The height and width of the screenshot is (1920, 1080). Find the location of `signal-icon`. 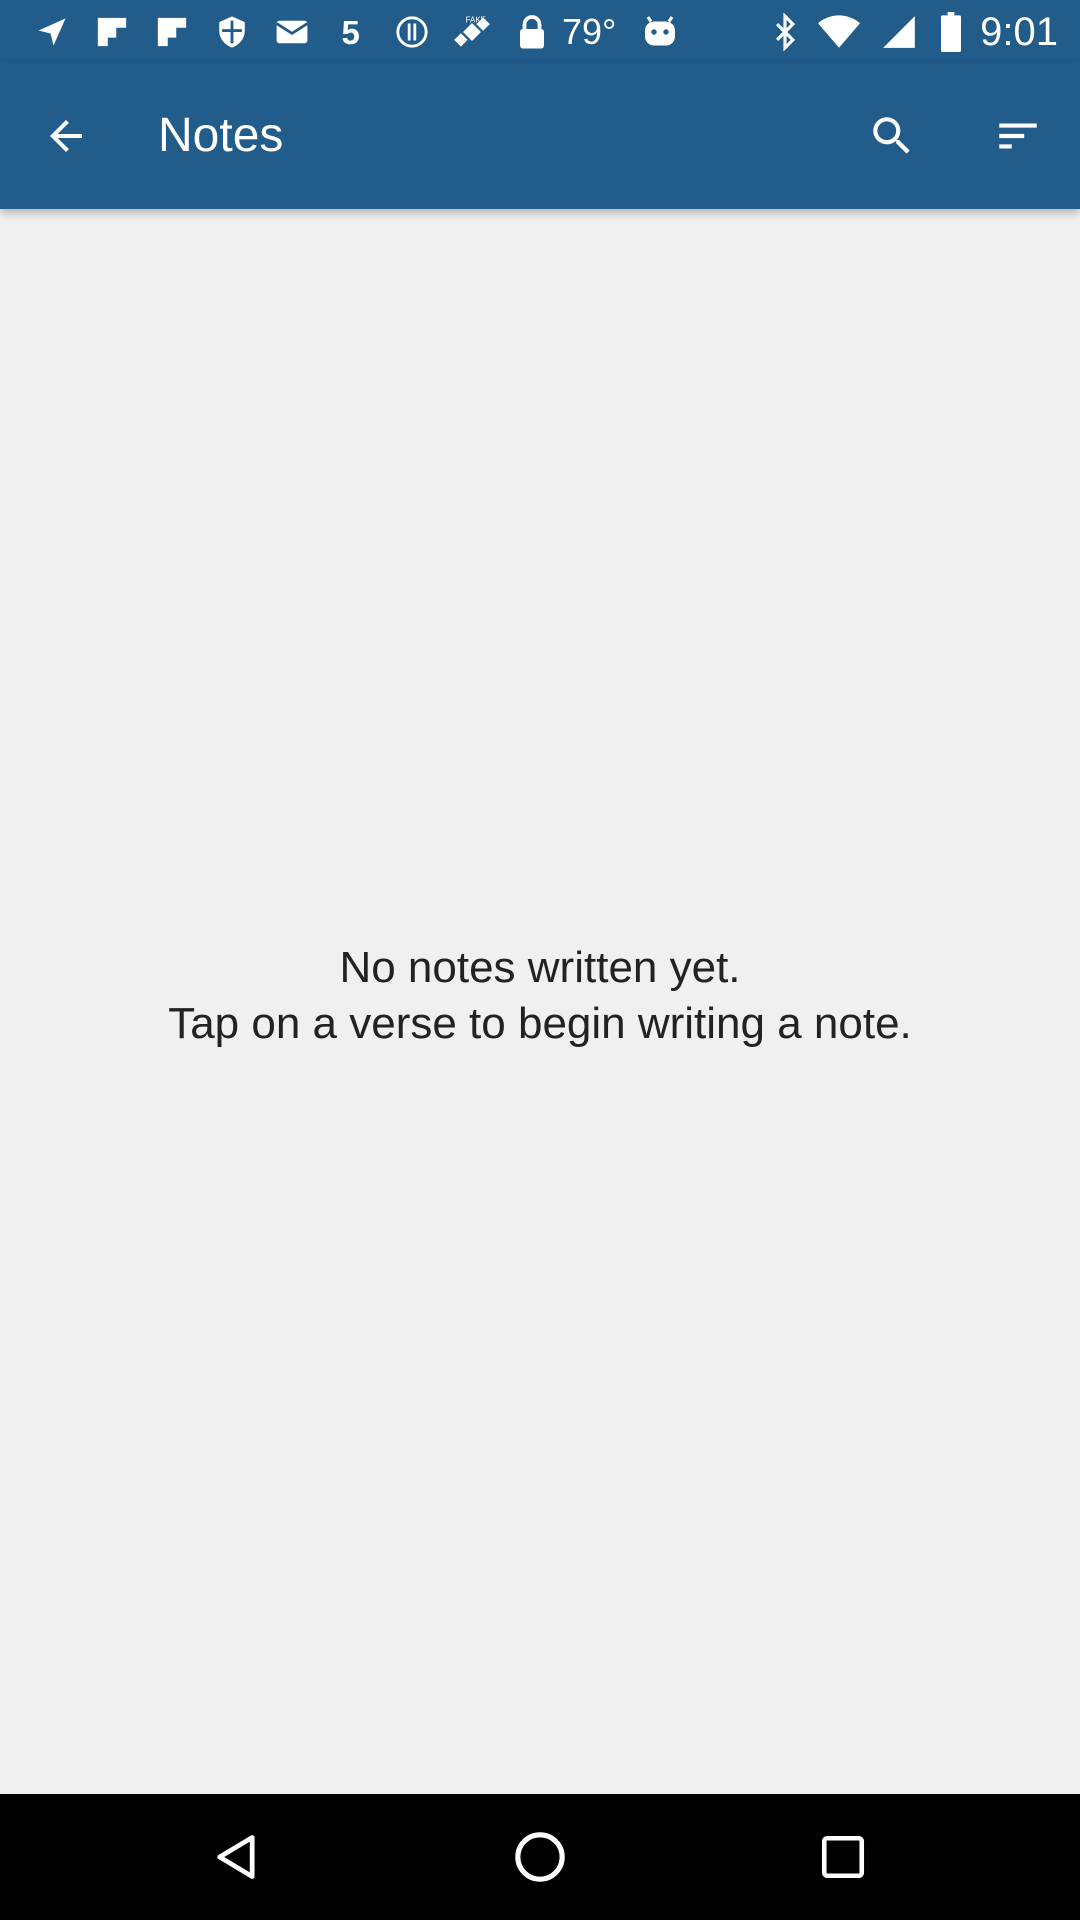

signal-icon is located at coordinates (899, 32).